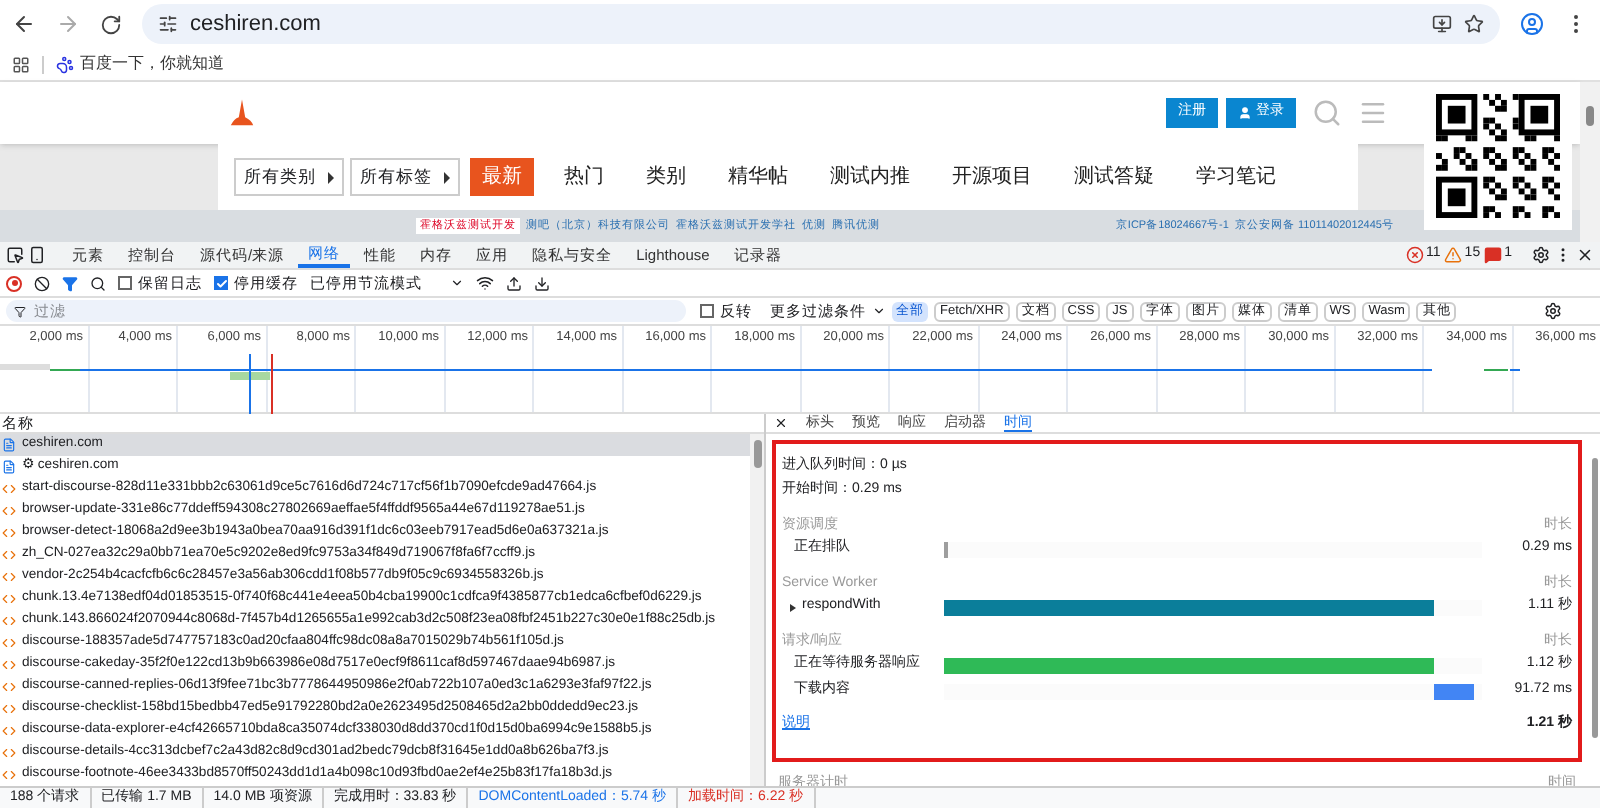  Describe the element at coordinates (485, 283) in the screenshot. I see `network-conditions-icon` at that location.